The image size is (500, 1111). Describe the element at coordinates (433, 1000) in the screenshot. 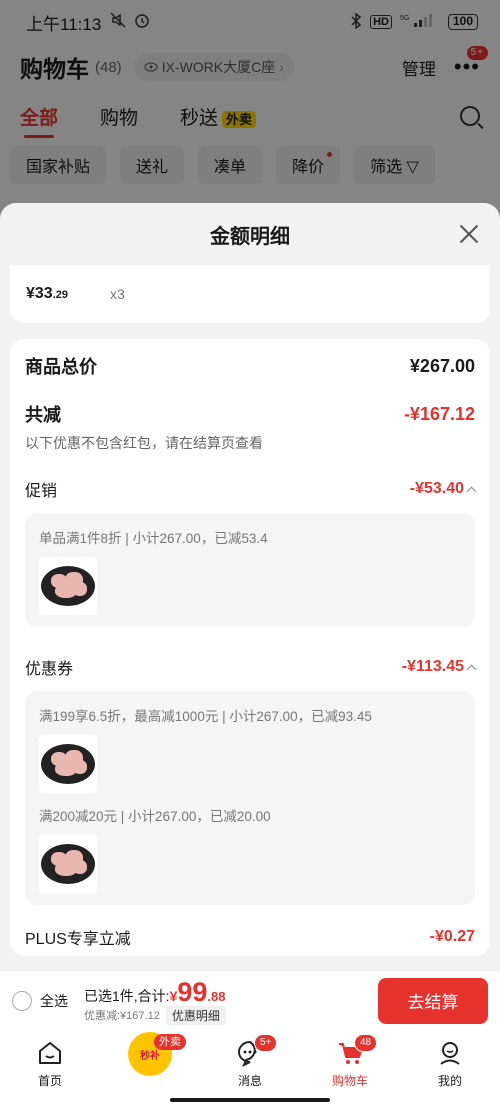

I see `checkout-button: 去结算` at that location.